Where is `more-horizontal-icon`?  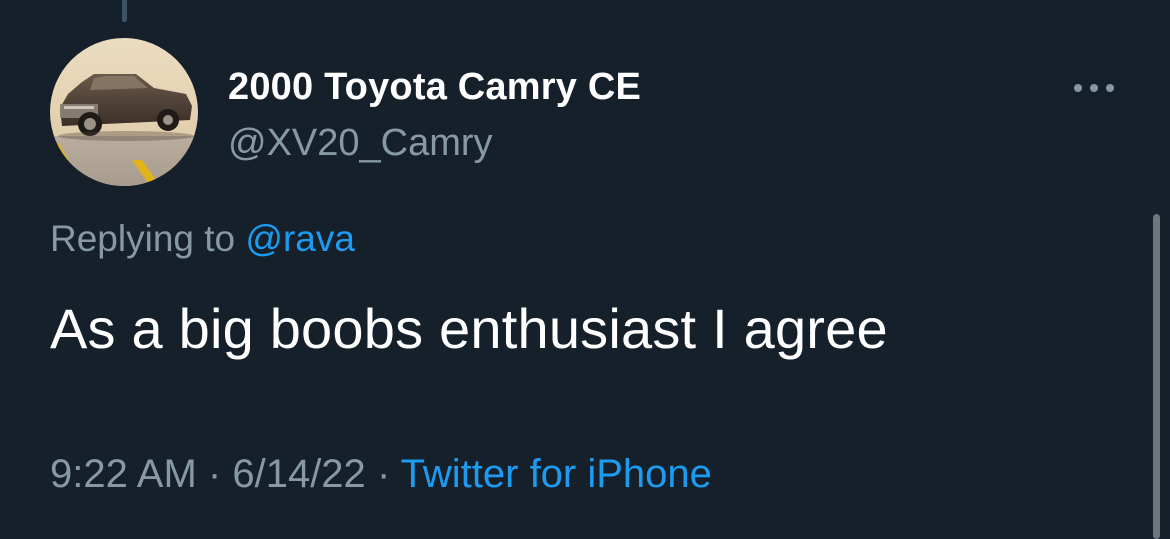
more-horizontal-icon is located at coordinates (1094, 88).